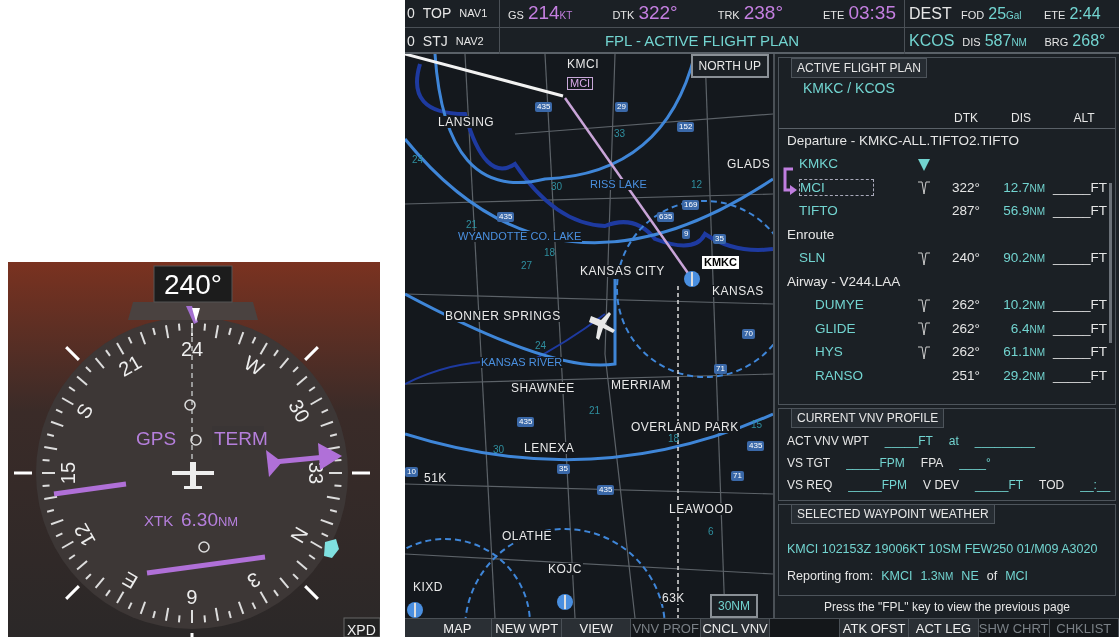 Image resolution: width=1119 pixels, height=637 pixels. I want to click on column-header: ALT, so click(1084, 118).